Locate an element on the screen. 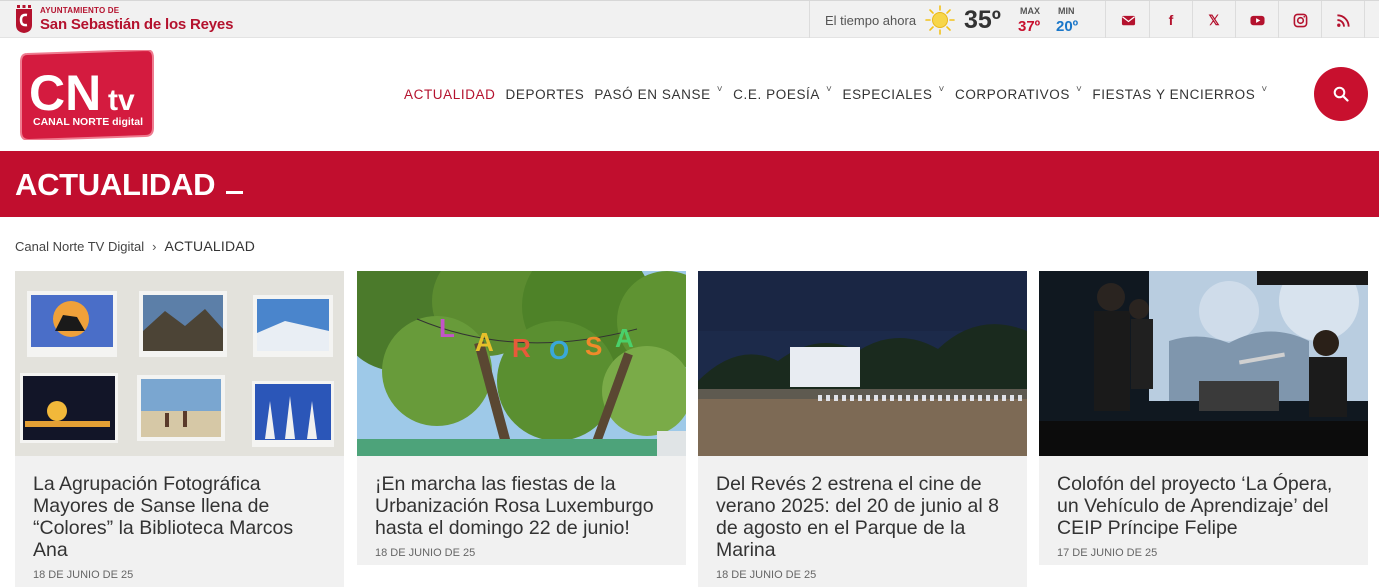 The image size is (1379, 587). festival-garland-image: L A R O S A is located at coordinates (521, 363).